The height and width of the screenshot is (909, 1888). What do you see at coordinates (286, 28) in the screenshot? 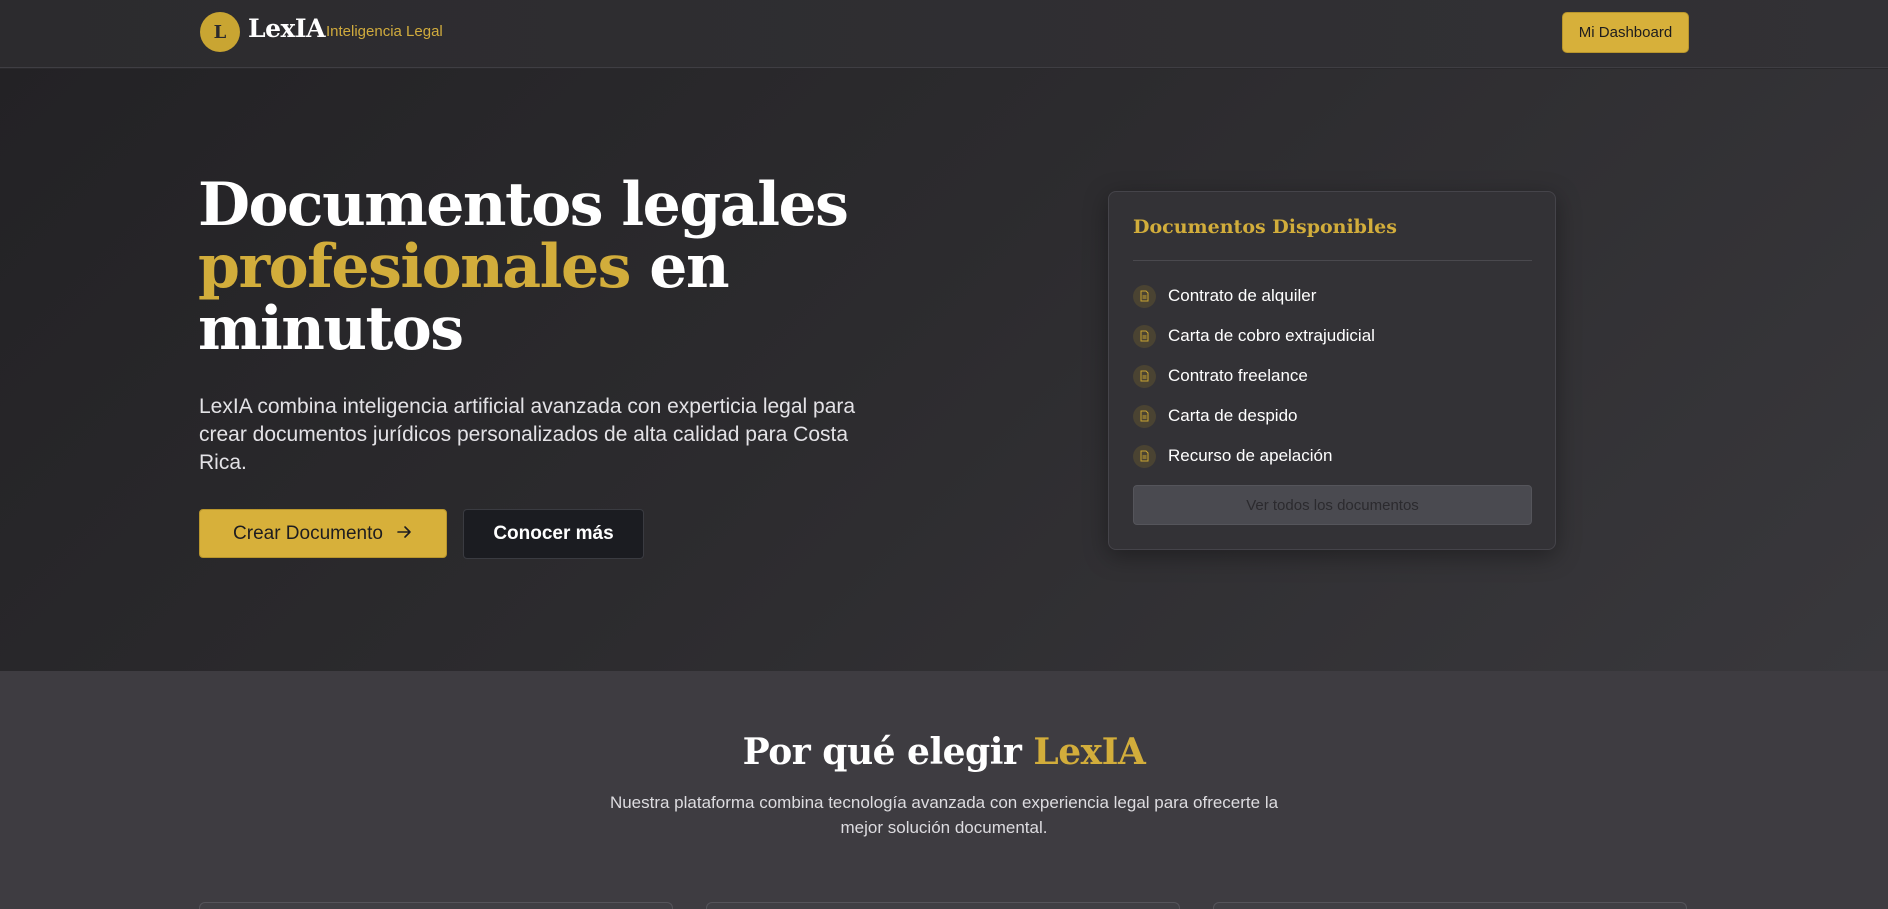
I see `brand-name: LexIA` at bounding box center [286, 28].